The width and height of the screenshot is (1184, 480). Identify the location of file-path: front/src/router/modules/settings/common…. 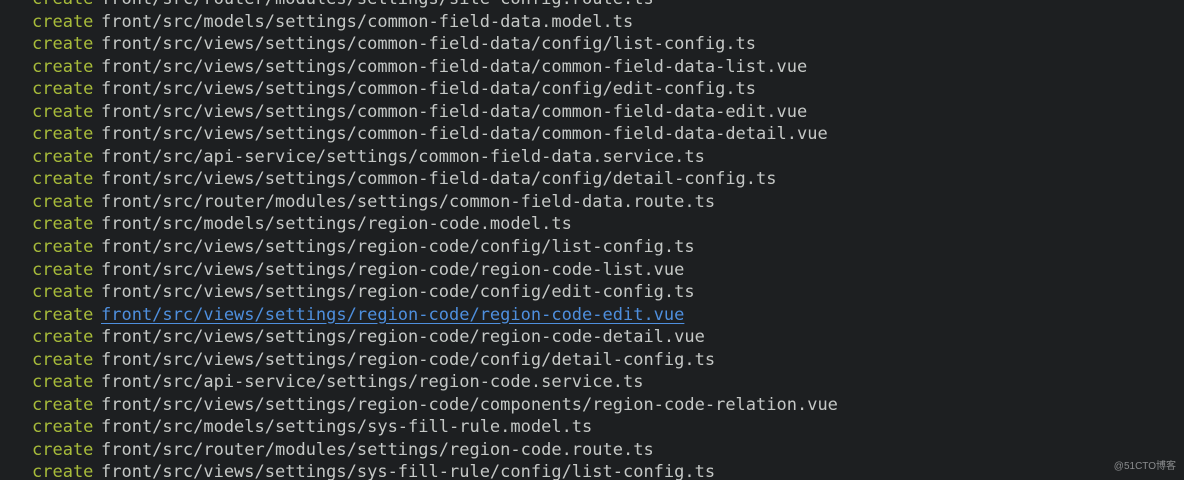
(408, 201).